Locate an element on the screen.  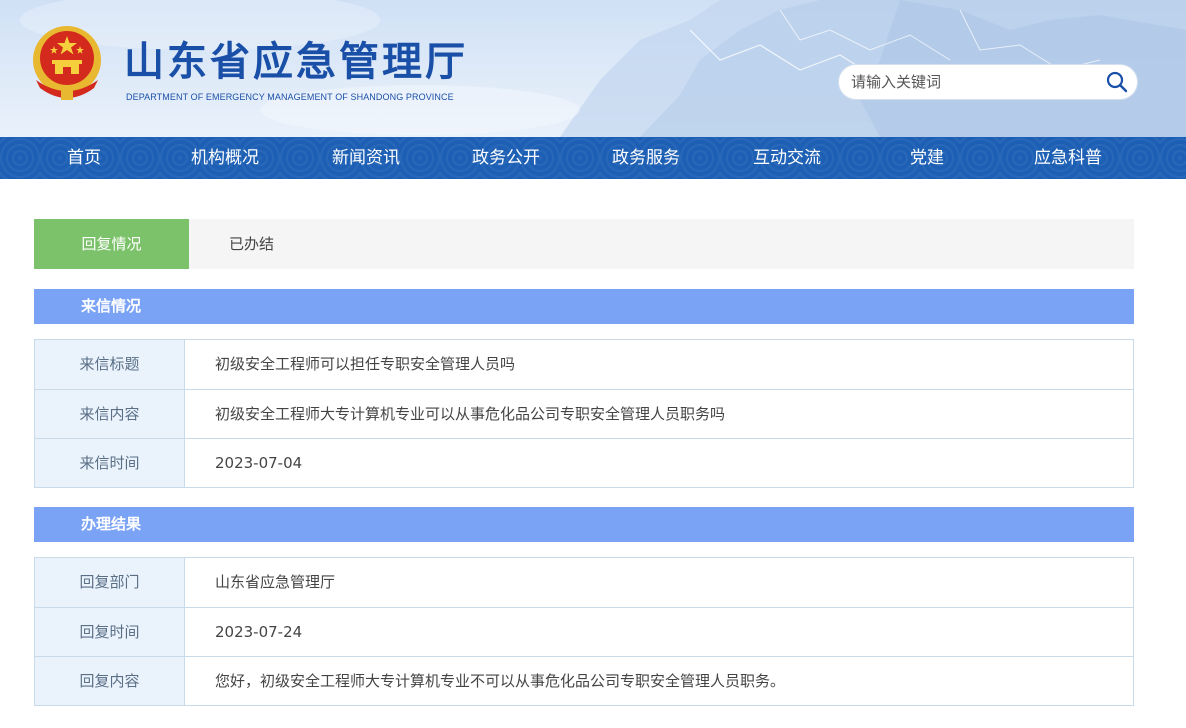
letter-content-label: 来信内容 is located at coordinates (110, 414).